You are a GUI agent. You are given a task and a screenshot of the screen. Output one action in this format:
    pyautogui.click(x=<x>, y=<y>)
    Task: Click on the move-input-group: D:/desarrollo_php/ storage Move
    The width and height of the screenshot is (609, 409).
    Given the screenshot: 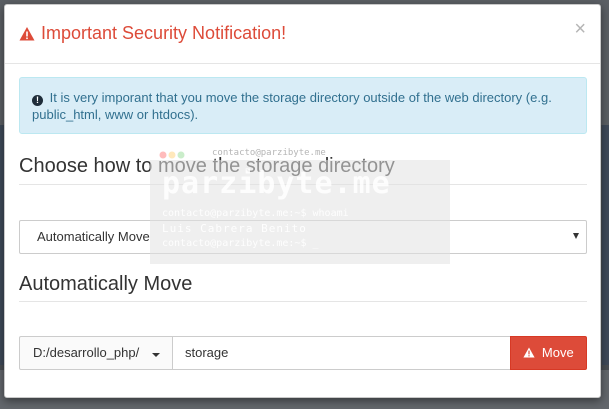 What is the action you would take?
    pyautogui.click(x=303, y=353)
    